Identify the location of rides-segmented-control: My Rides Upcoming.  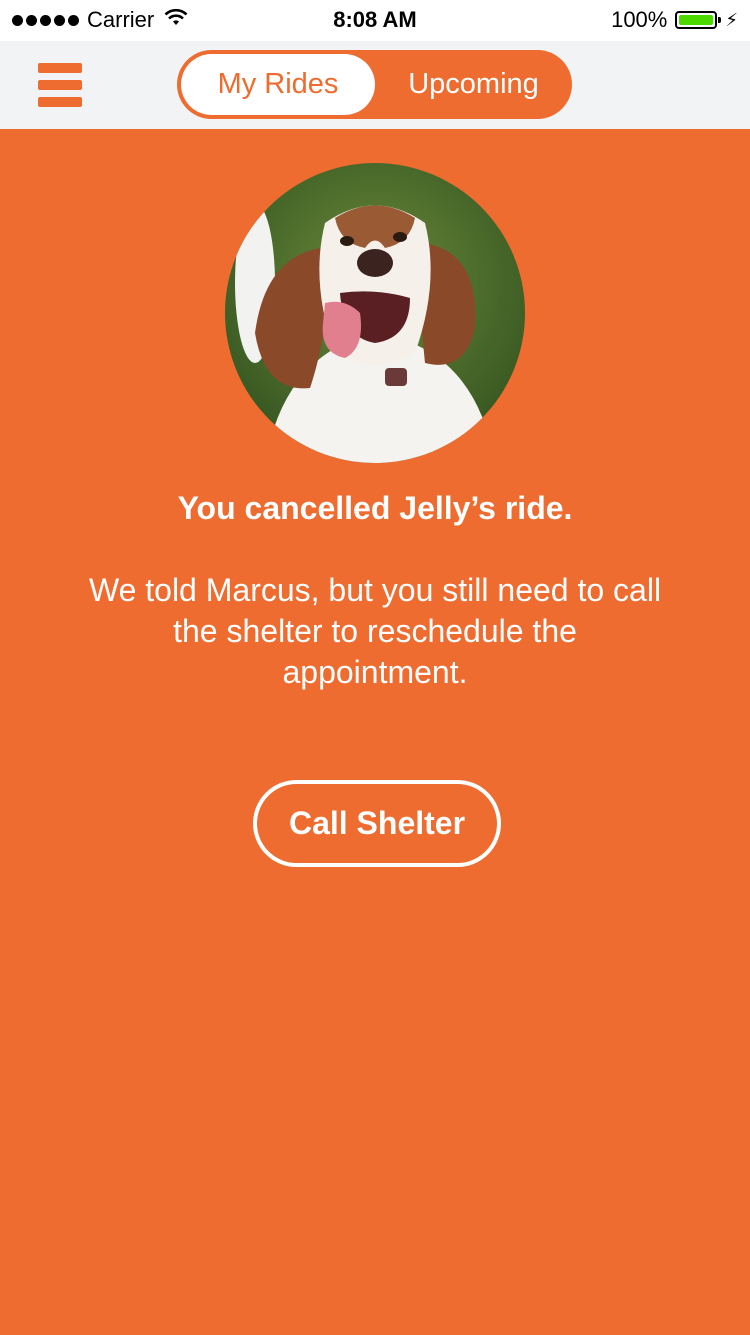
(374, 84).